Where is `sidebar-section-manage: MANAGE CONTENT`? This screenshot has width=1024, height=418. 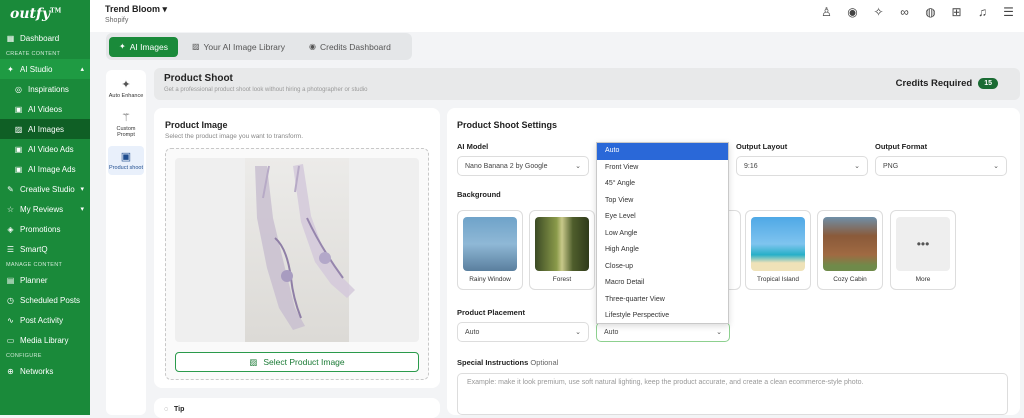
sidebar-section-manage: MANAGE CONTENT is located at coordinates (34, 265).